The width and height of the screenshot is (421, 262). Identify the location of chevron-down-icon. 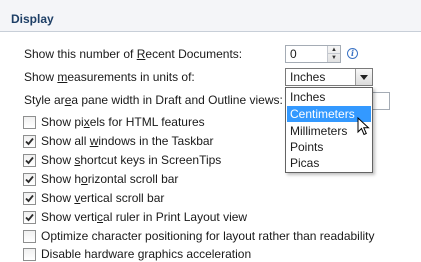
(364, 77).